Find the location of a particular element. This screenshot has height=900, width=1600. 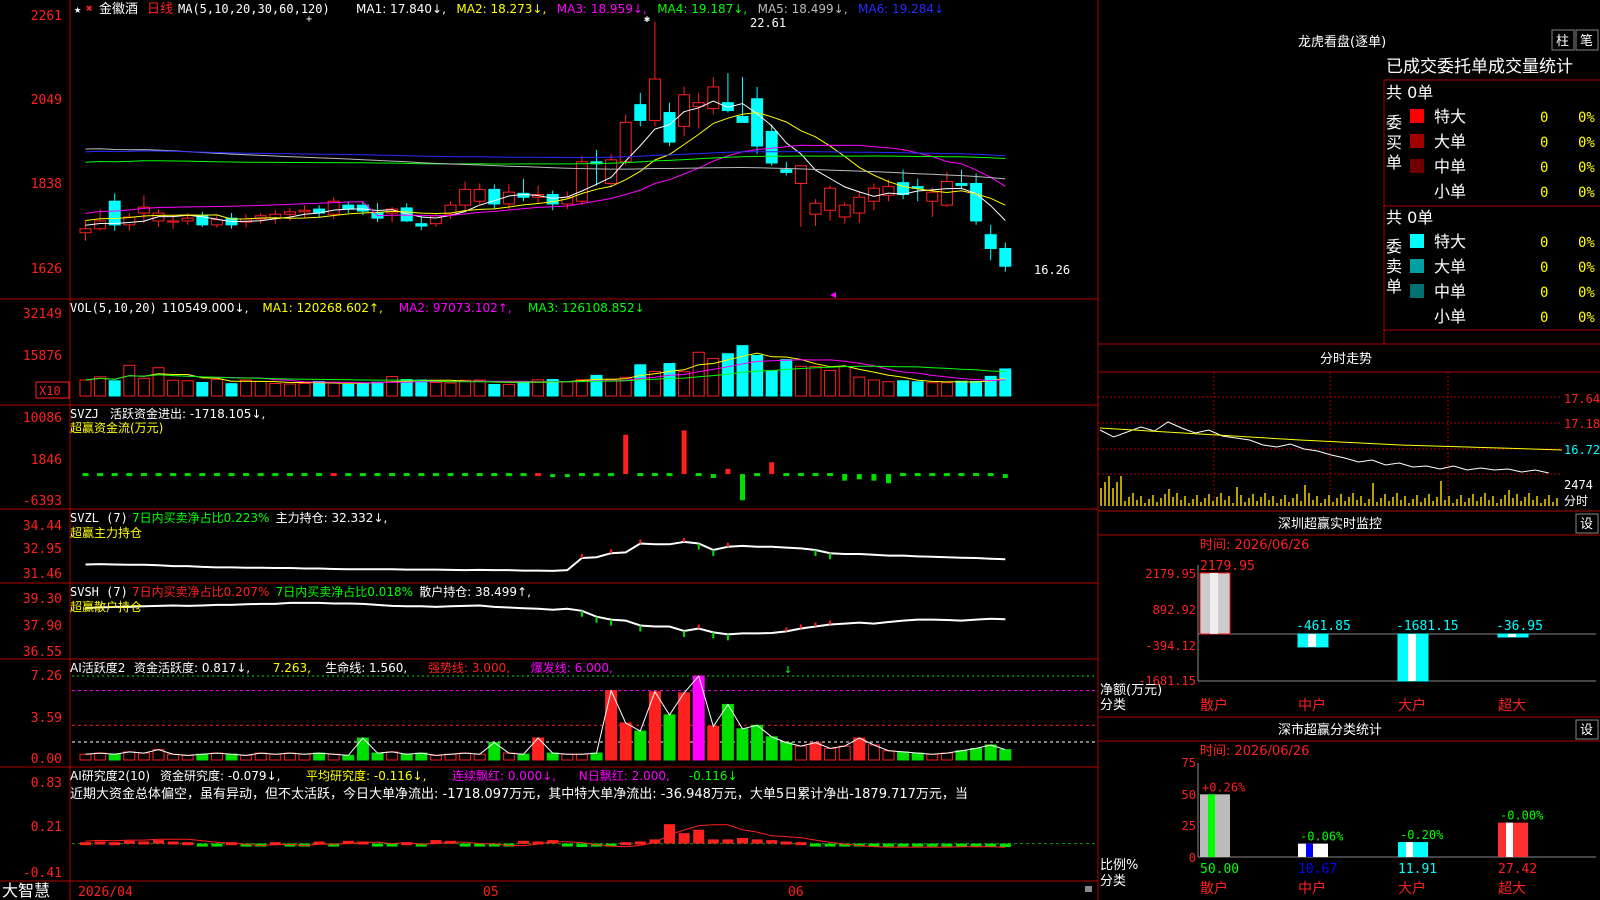

legend-item: 连续飘红: 0.000↓, is located at coordinates (504, 775).